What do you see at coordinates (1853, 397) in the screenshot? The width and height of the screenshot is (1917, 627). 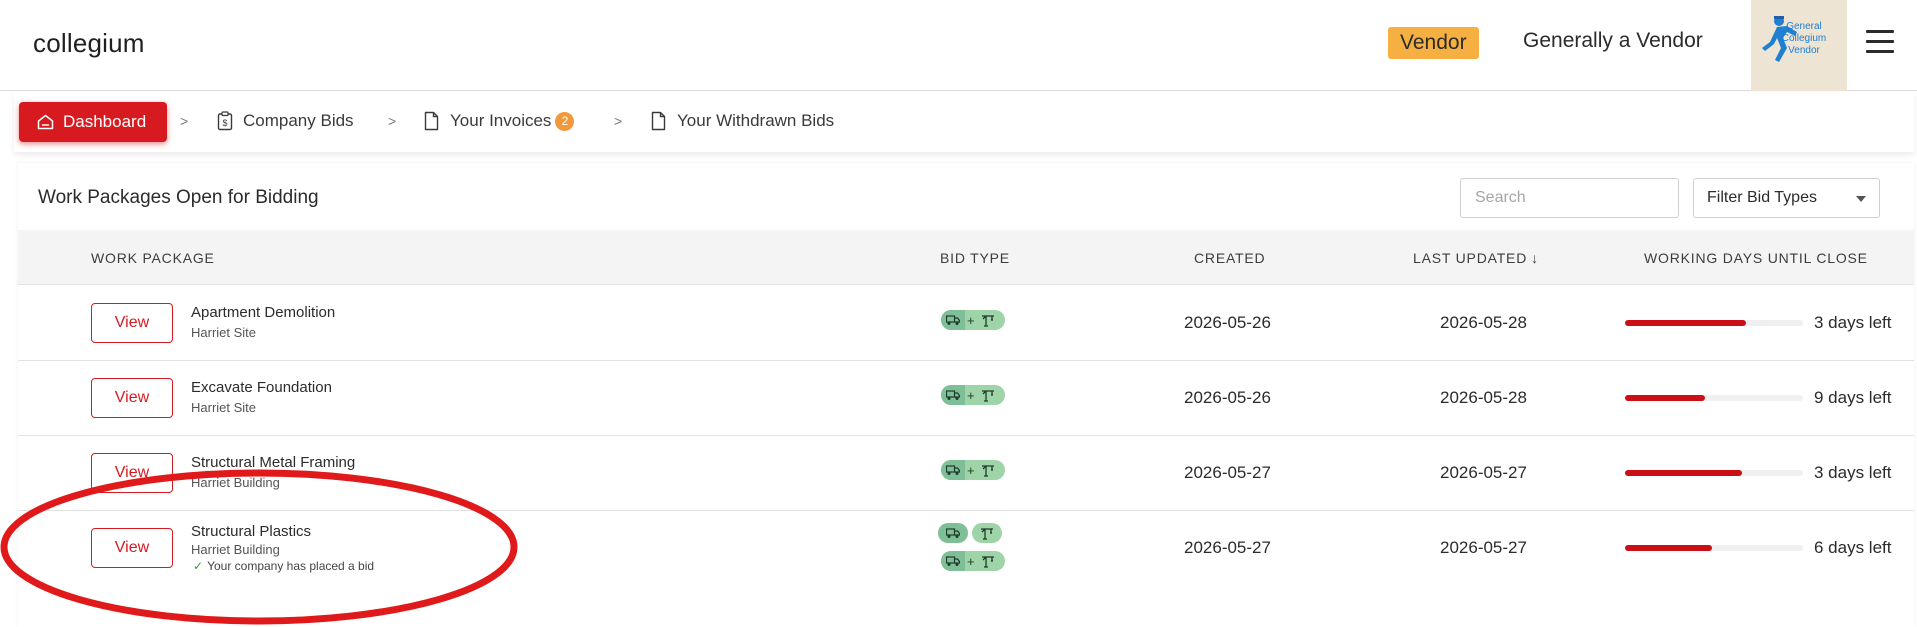 I see `days-left: 9 days left` at bounding box center [1853, 397].